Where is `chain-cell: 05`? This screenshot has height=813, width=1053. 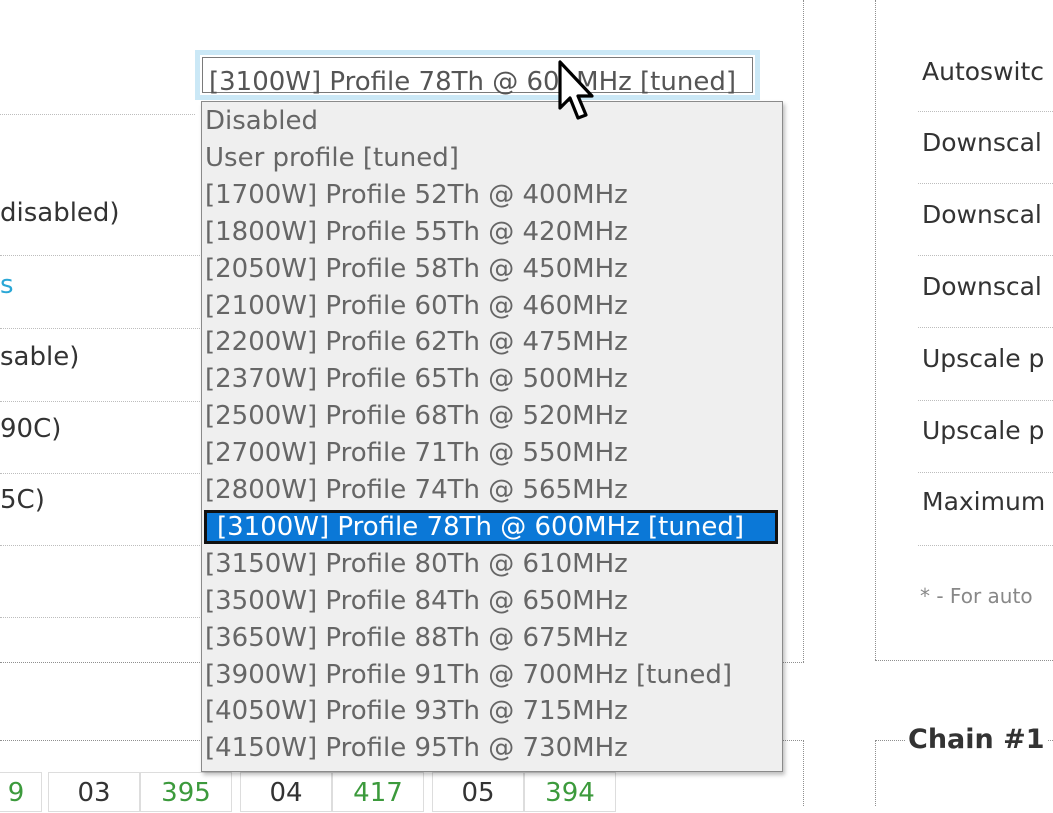
chain-cell: 05 is located at coordinates (478, 792).